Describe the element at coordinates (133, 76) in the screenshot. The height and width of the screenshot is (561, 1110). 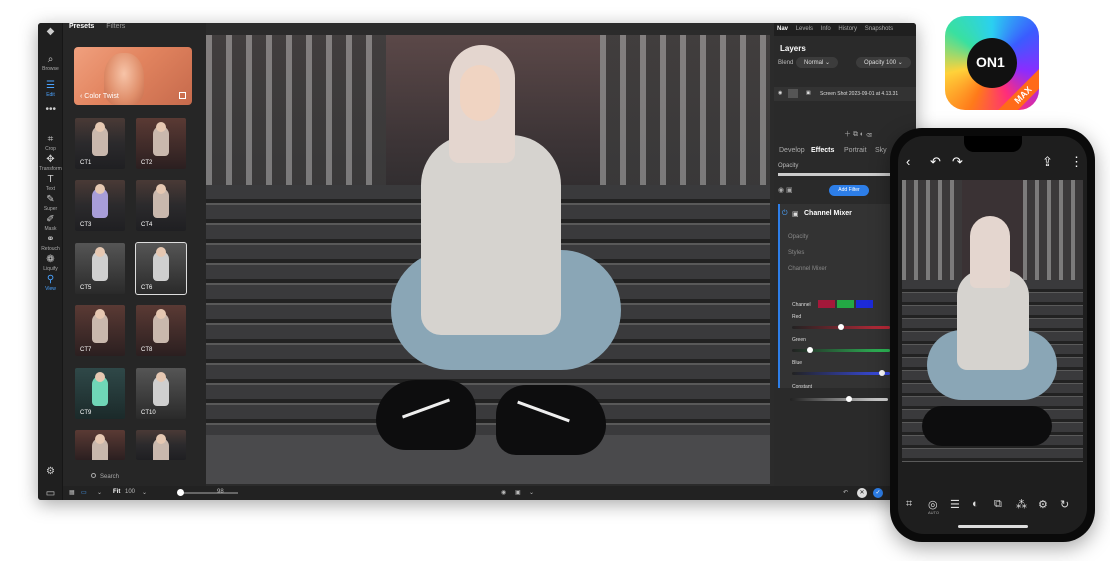
I see `preset-category-card: ‹ Color Twist` at that location.